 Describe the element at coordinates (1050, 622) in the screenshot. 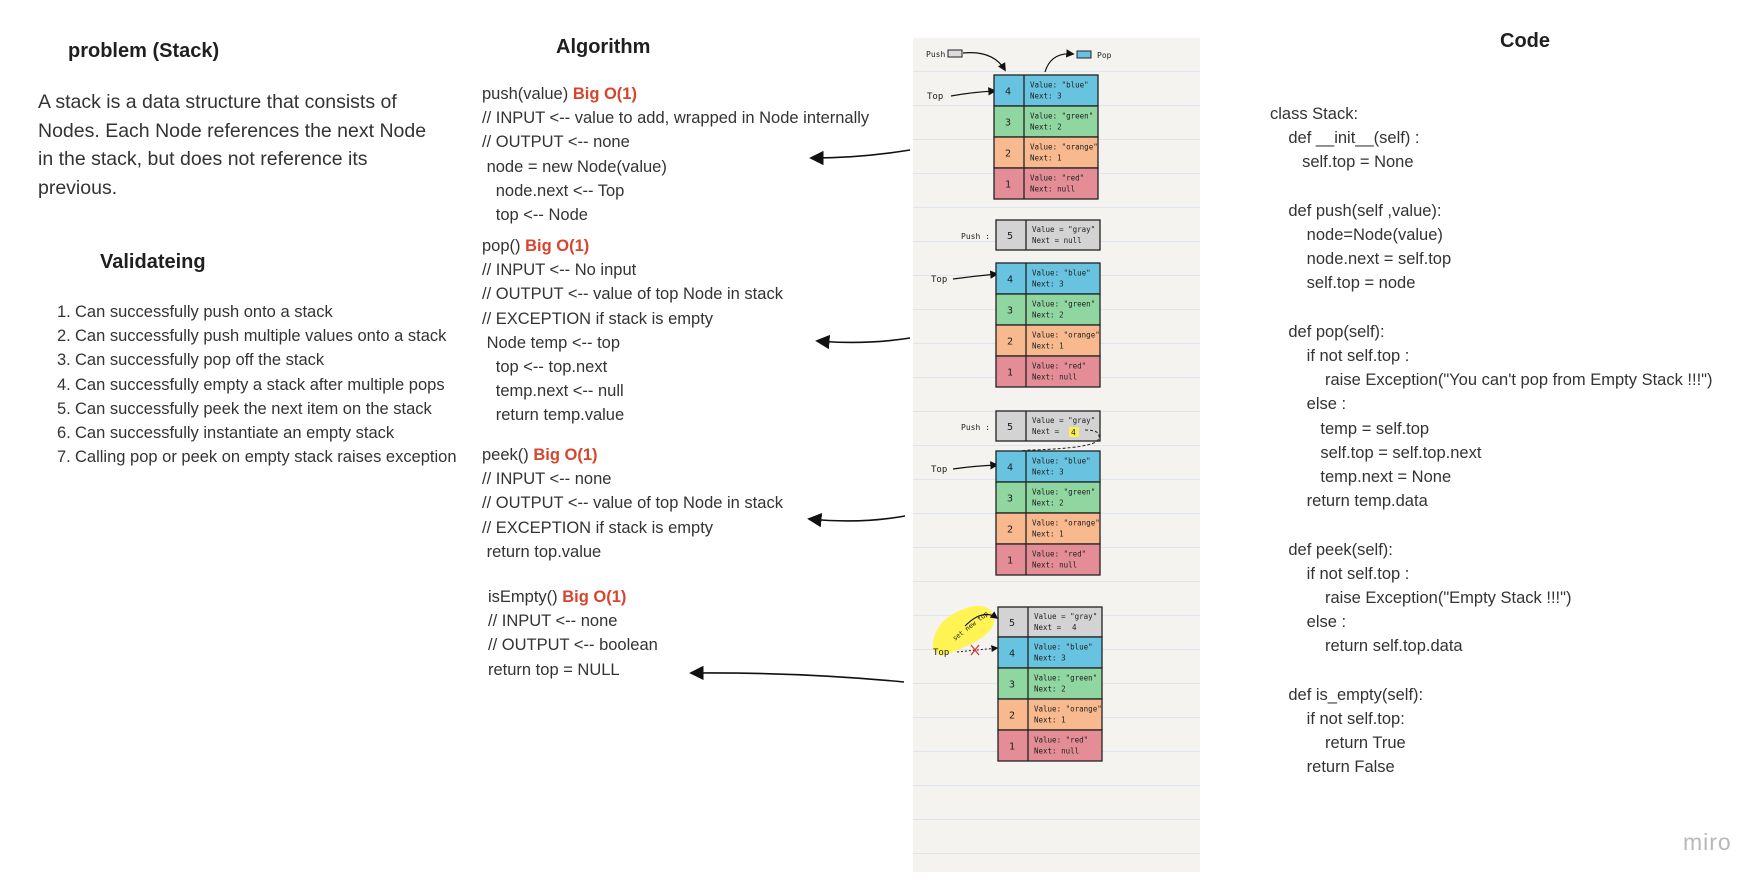

I see `new-stack-node: 5 Value = "gray" Next =` at that location.